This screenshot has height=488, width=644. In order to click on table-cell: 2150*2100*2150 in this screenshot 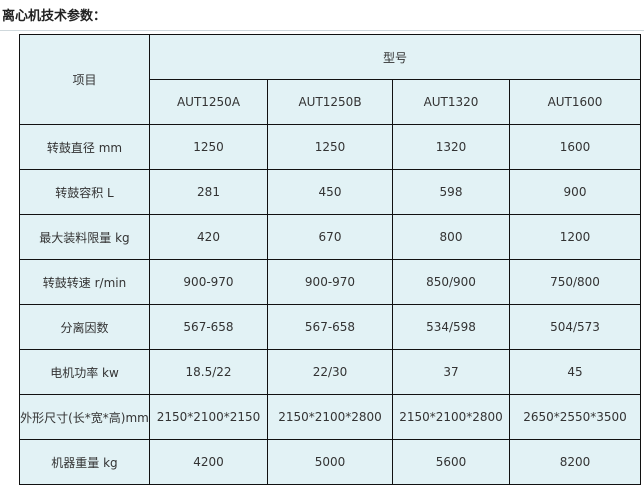, I will do `click(208, 417)`.